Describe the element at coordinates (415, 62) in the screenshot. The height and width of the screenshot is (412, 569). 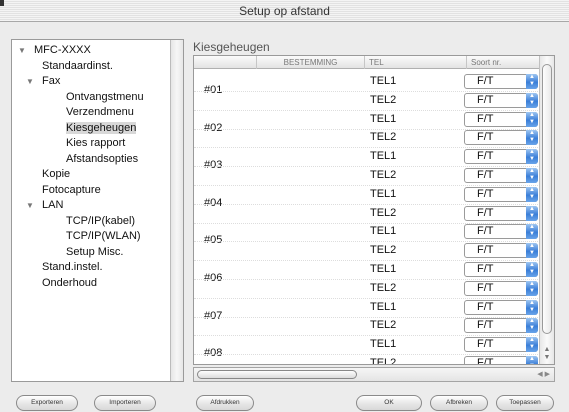
I see `column-header-tel: TEL` at that location.